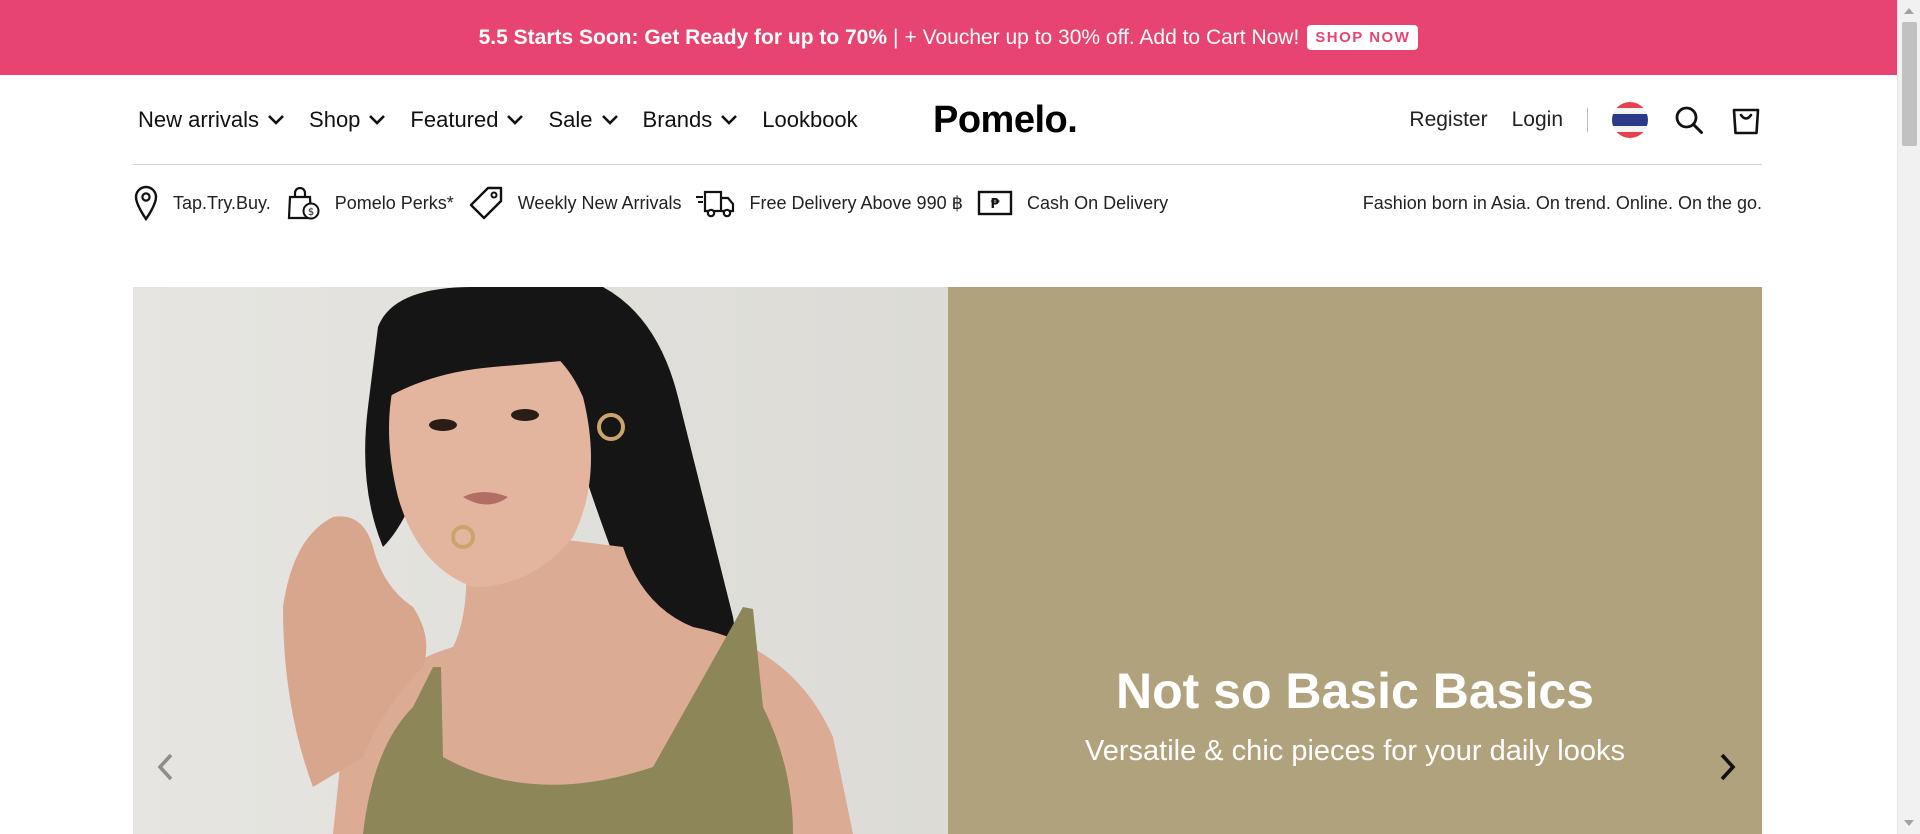 Image resolution: width=1920 pixels, height=834 pixels. I want to click on nav-label: Featured, so click(454, 119).